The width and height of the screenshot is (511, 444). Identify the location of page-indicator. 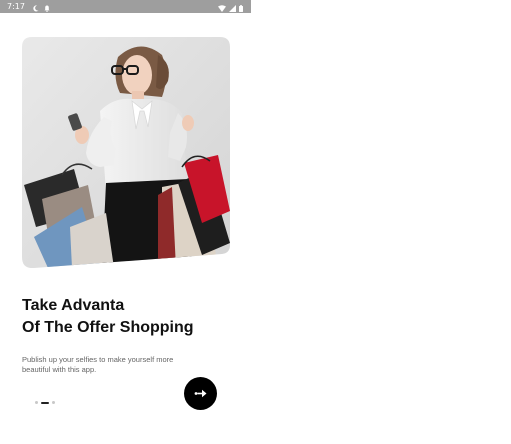
(45, 402).